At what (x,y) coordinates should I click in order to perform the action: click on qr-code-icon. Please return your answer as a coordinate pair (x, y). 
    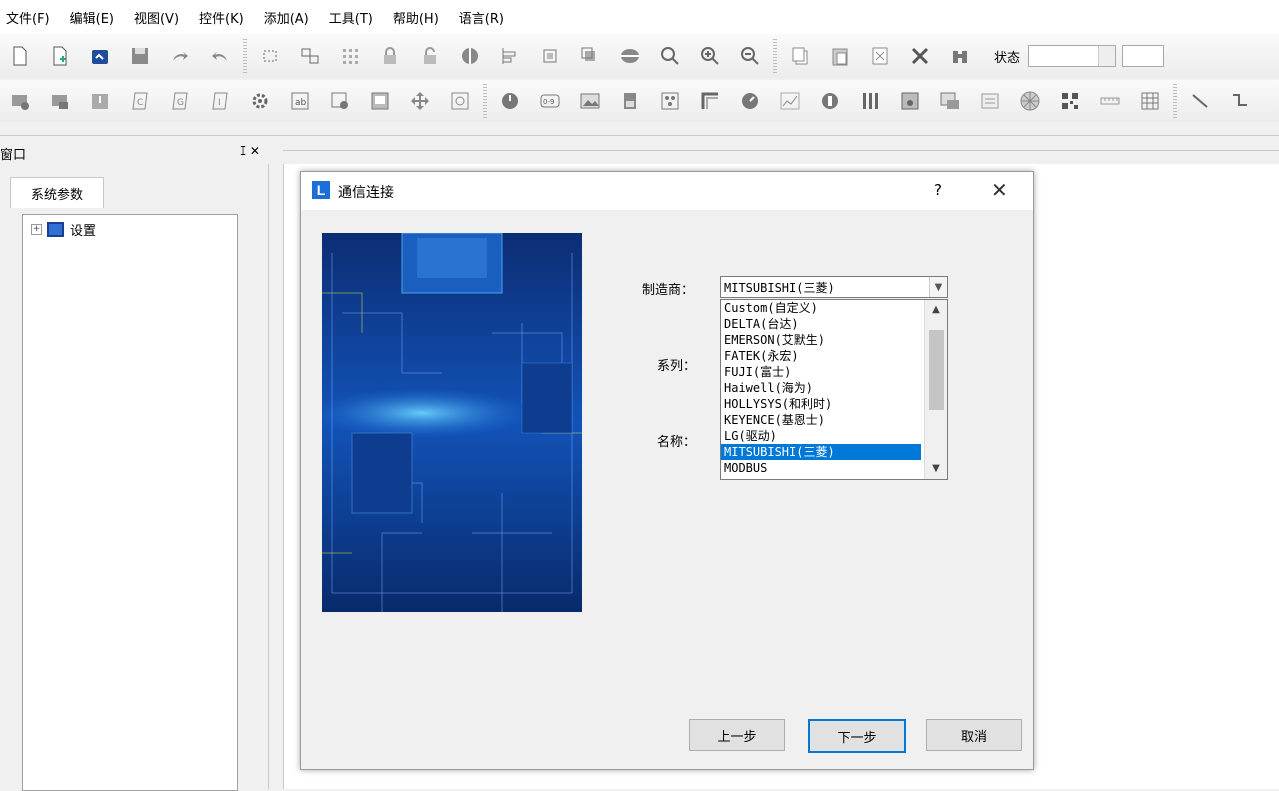
    Looking at the image, I should click on (1070, 101).